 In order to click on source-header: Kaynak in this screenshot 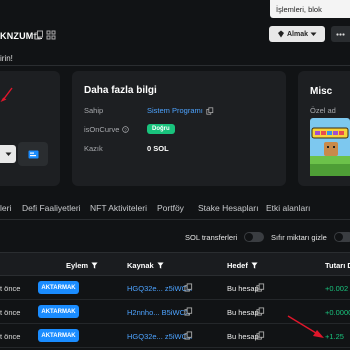, I will do `click(145, 265)`.